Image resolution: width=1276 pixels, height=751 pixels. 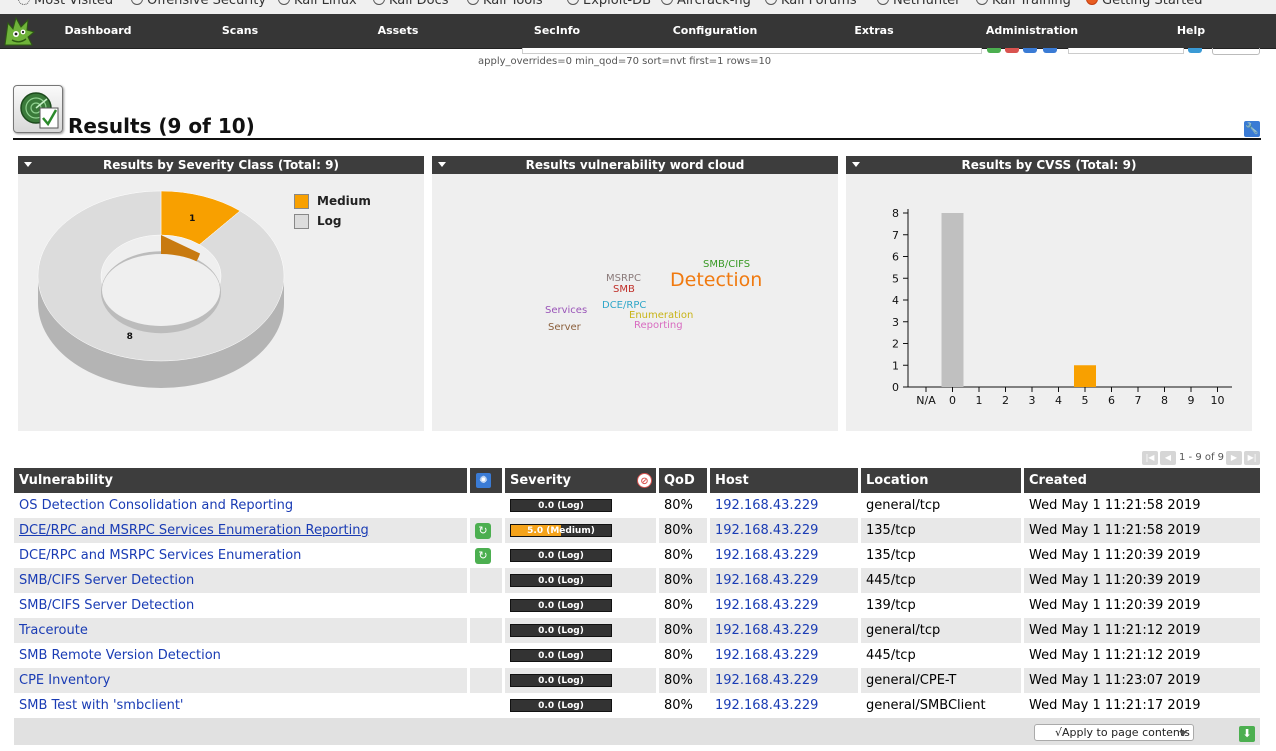 I want to click on severity-cell: 0.0 (Log), so click(x=582, y=505).